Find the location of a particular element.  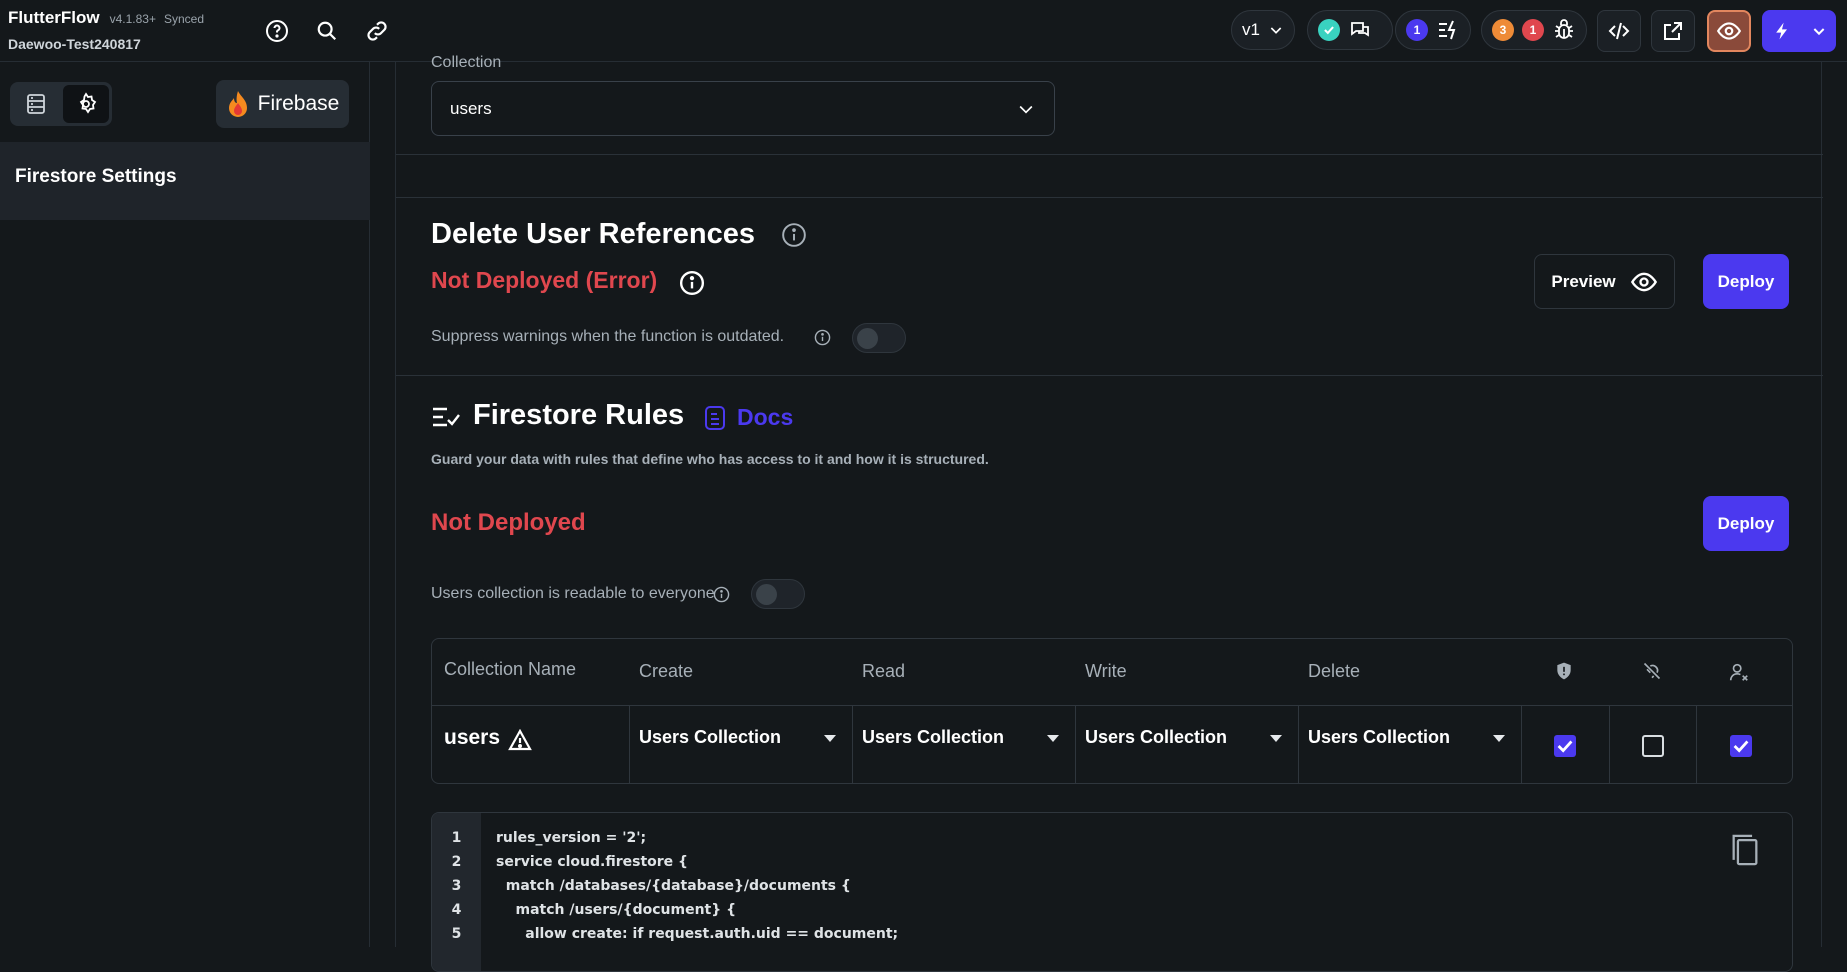

rules-title: Firestore Rules is located at coordinates (579, 415).